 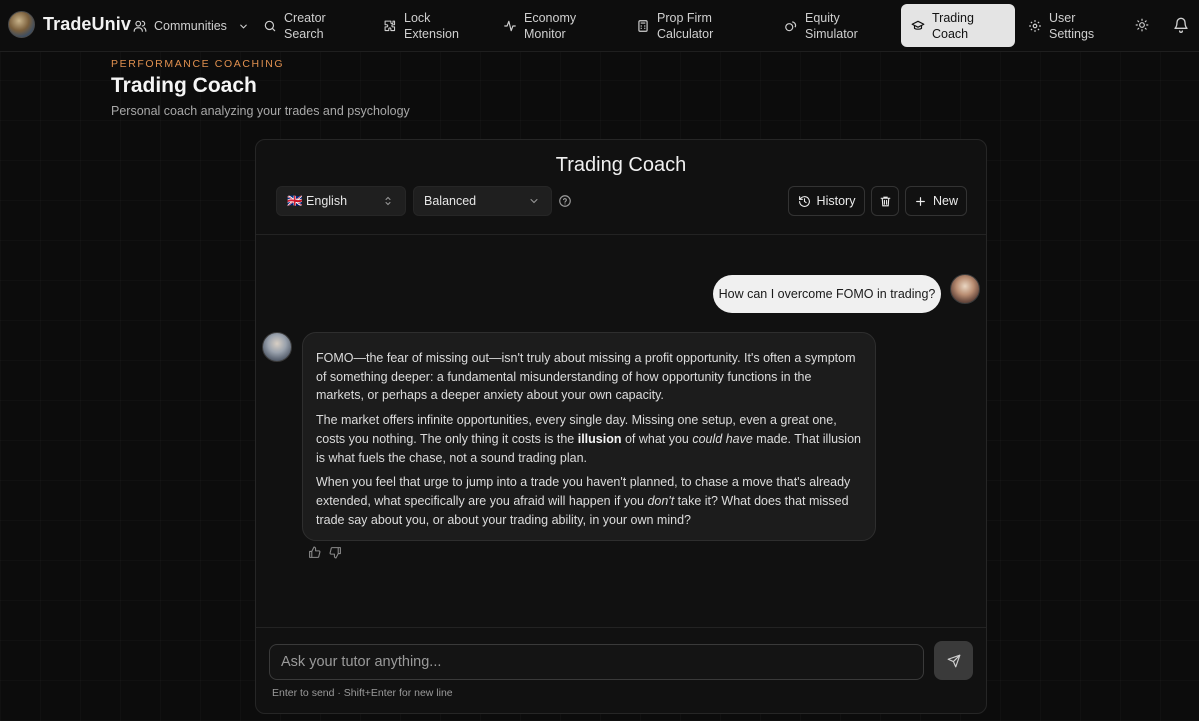 I want to click on thumbs-down-icon, so click(x=335, y=552).